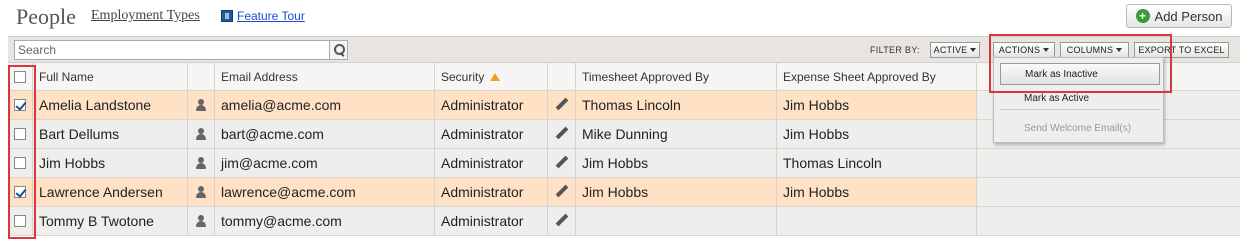  What do you see at coordinates (110, 105) in the screenshot?
I see `cell-full-name: Amelia Landstone` at bounding box center [110, 105].